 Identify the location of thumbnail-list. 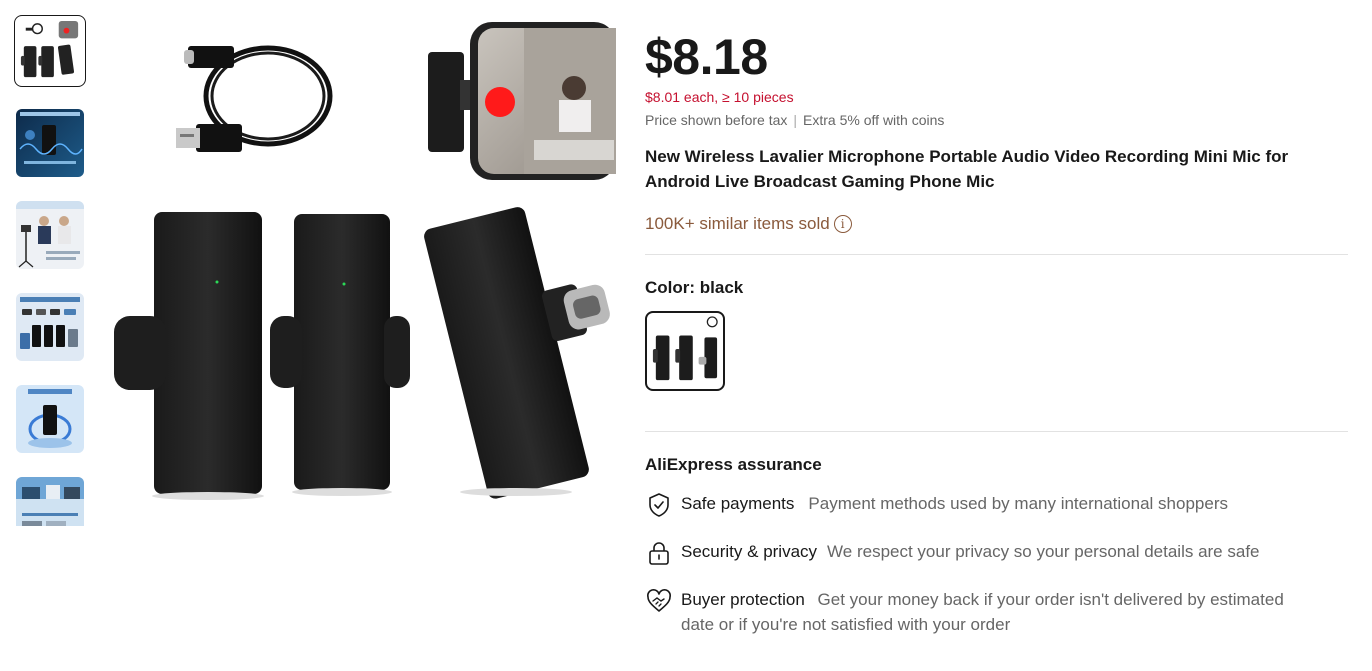
(50, 270).